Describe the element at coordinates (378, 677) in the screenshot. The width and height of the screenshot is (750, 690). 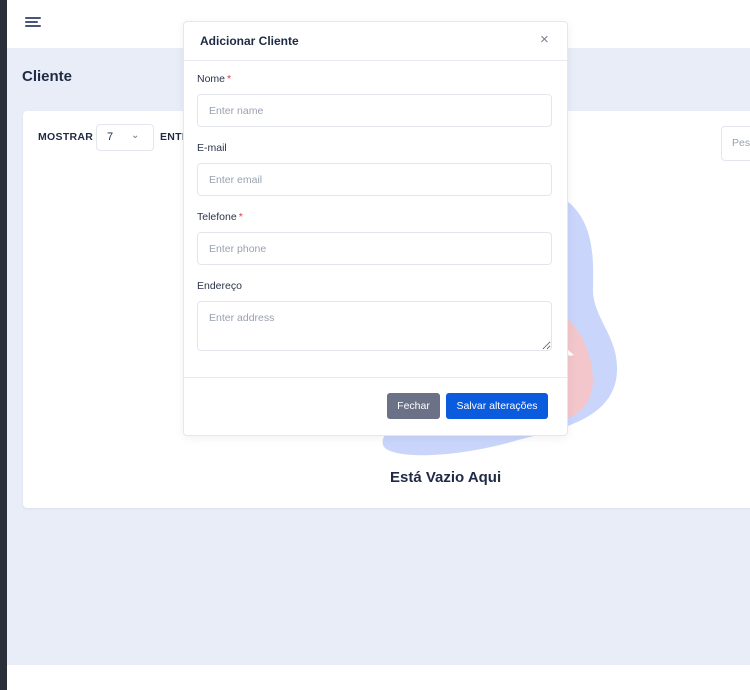
I see `page-footer` at that location.